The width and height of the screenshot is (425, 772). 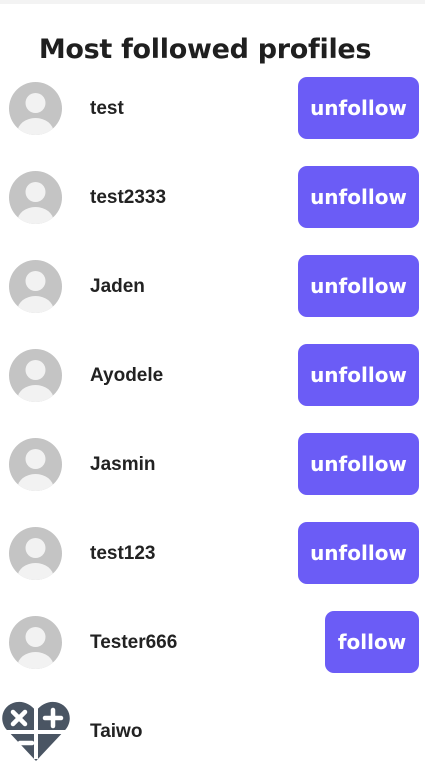 I want to click on profile-name: Ayodele, so click(x=126, y=375).